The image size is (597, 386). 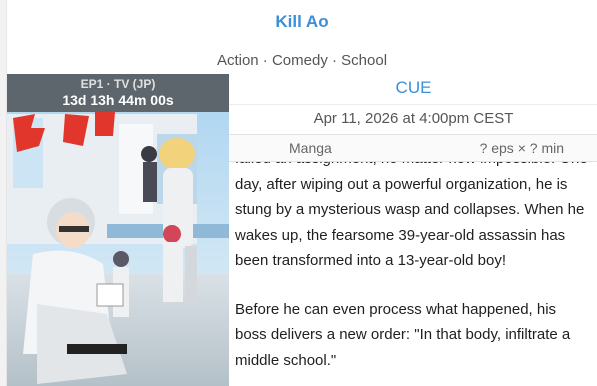 I want to click on genre-list: Action · Comedy · School, so click(x=302, y=60).